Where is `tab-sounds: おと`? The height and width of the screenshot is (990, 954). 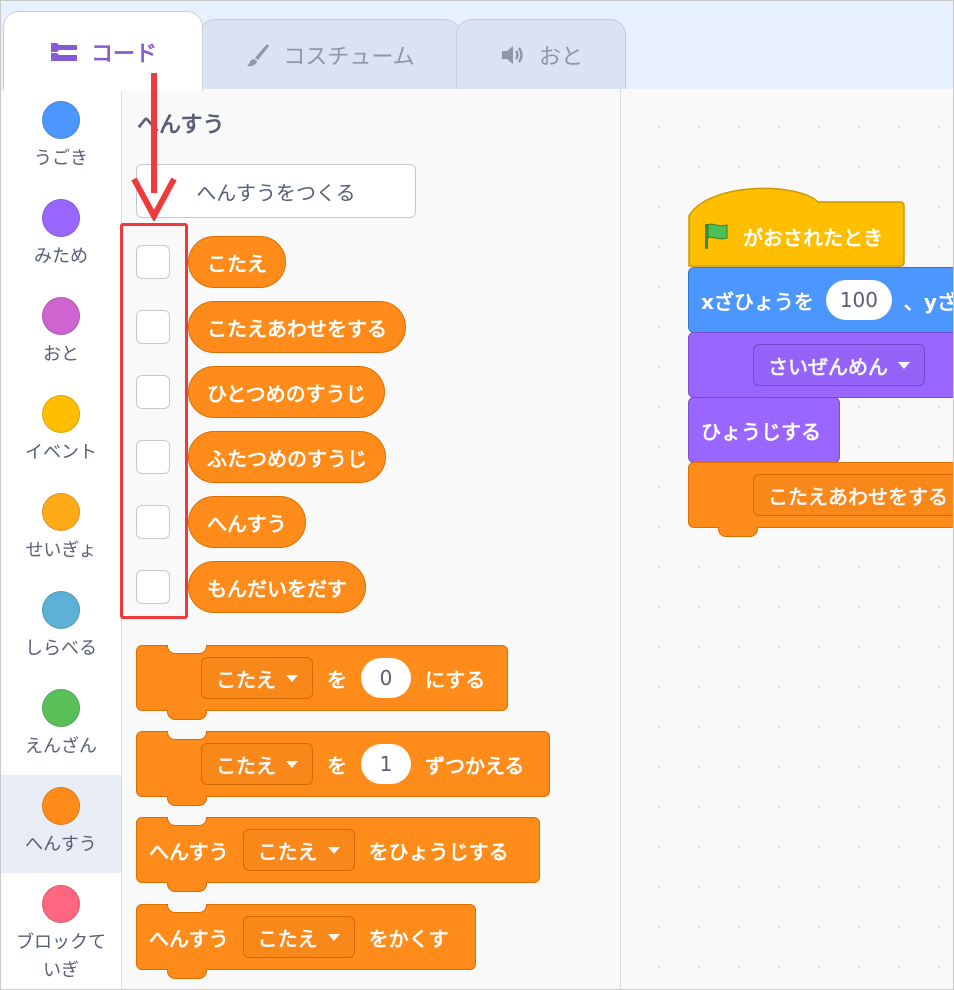
tab-sounds: おと is located at coordinates (541, 54).